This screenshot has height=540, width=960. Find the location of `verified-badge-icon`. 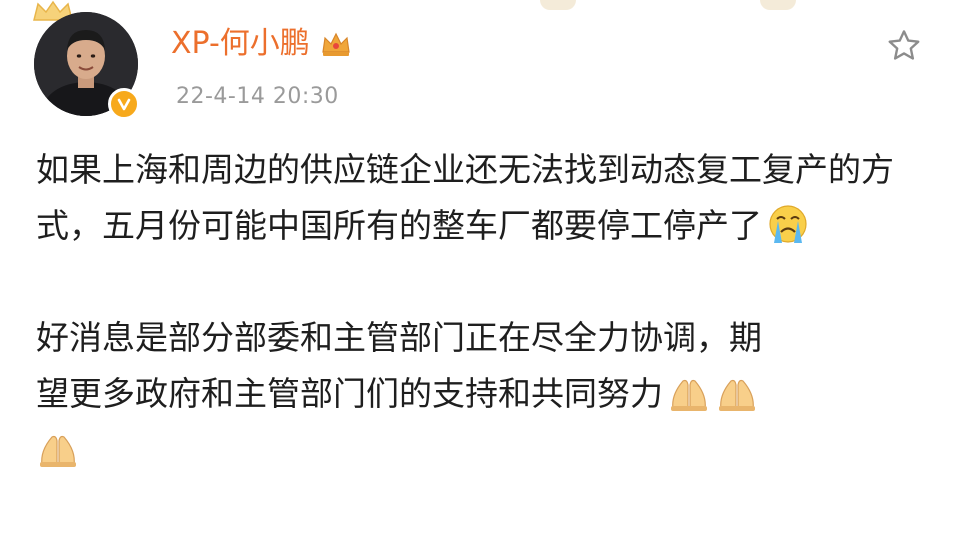

verified-badge-icon is located at coordinates (124, 104).